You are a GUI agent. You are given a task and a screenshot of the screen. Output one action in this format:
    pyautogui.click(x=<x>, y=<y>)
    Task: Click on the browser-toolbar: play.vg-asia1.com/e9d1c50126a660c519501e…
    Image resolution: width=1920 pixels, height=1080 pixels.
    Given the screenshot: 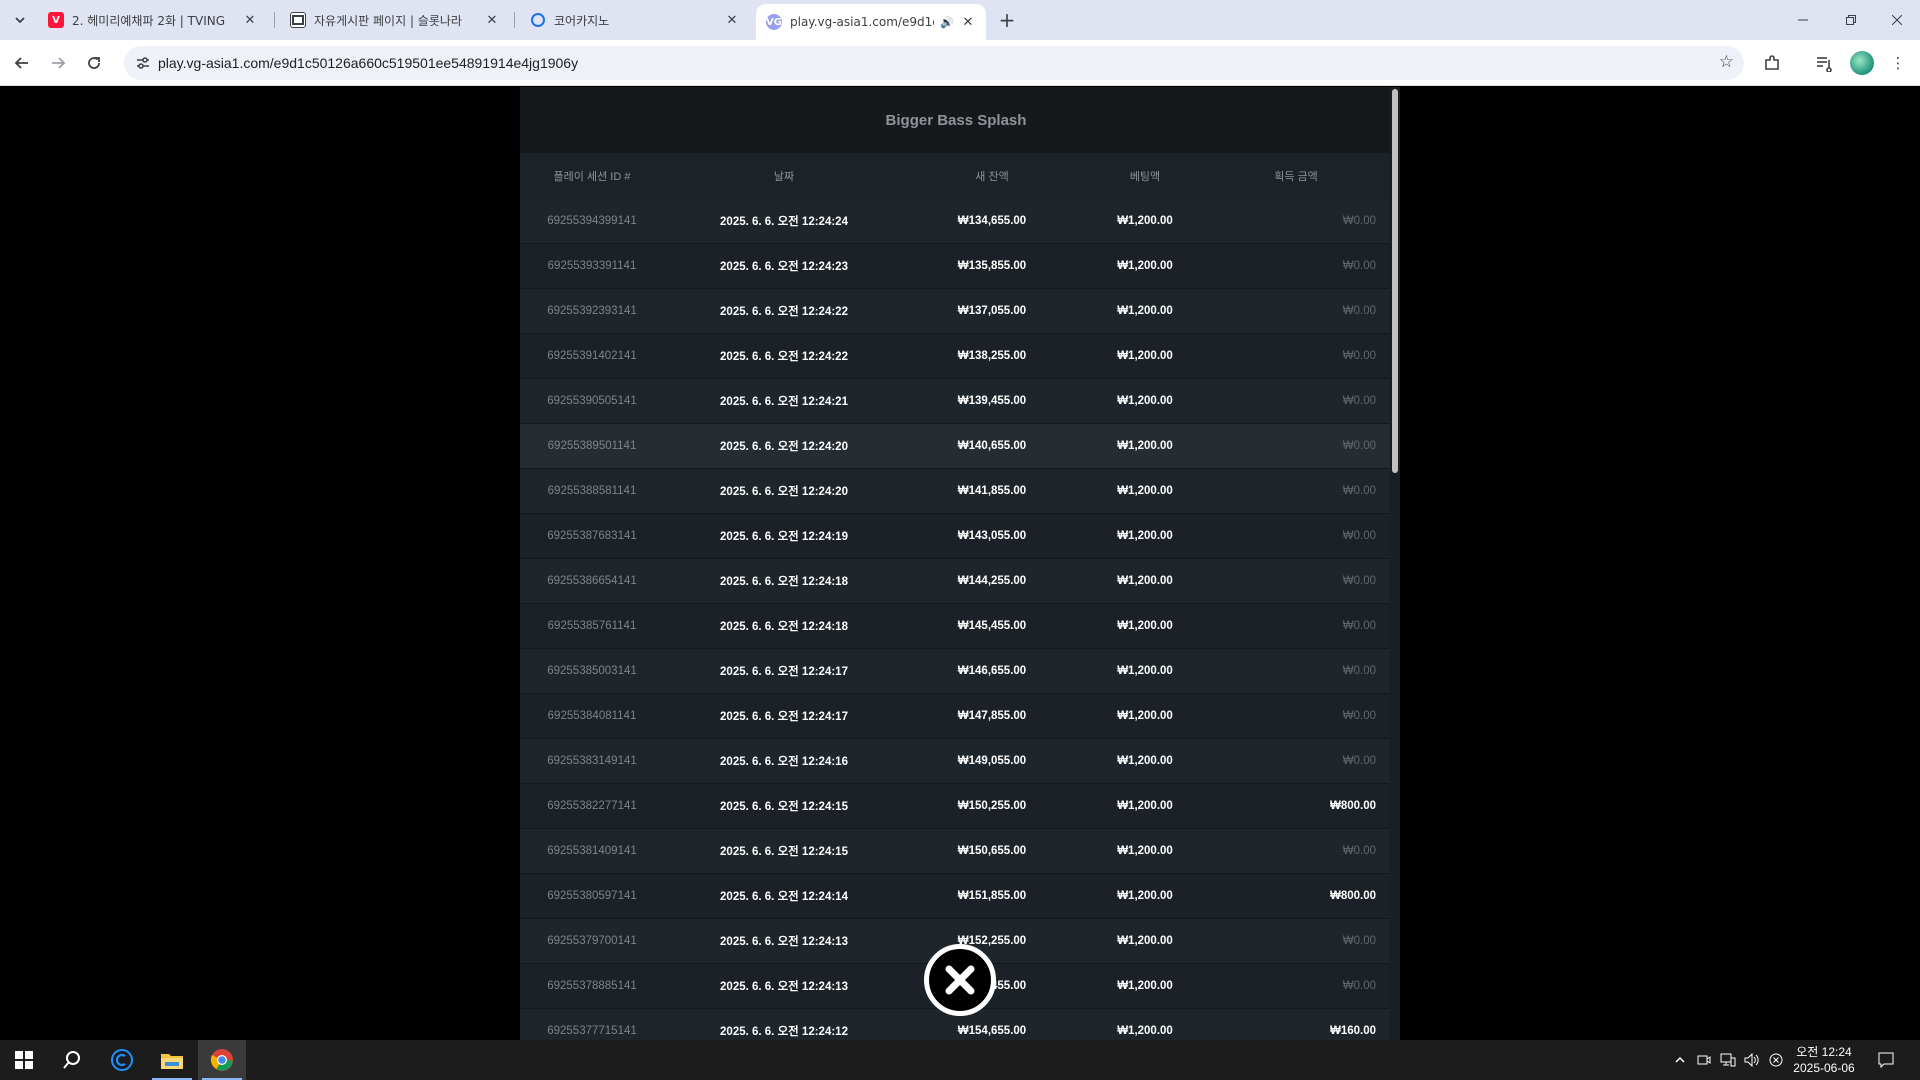 What is the action you would take?
    pyautogui.click(x=960, y=63)
    